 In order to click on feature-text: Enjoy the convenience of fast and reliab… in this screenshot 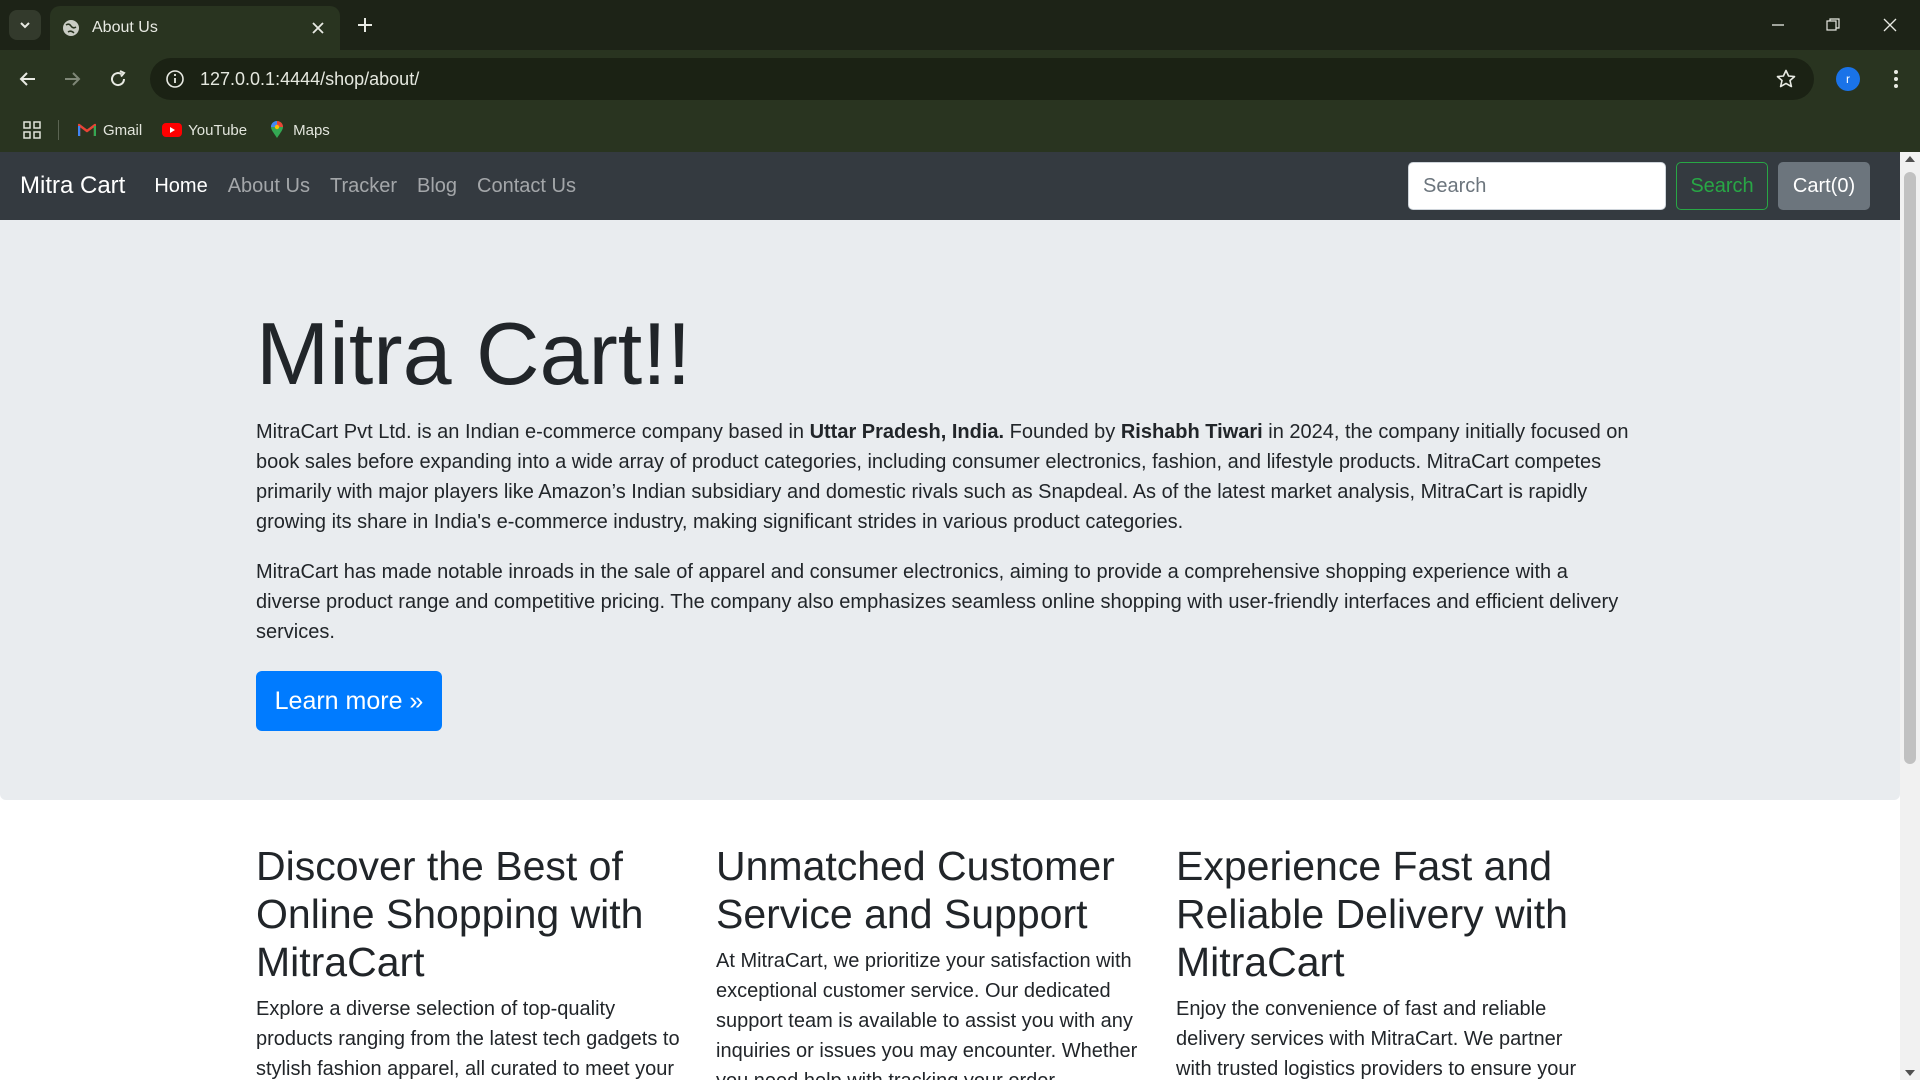, I will do `click(1376, 1039)`.